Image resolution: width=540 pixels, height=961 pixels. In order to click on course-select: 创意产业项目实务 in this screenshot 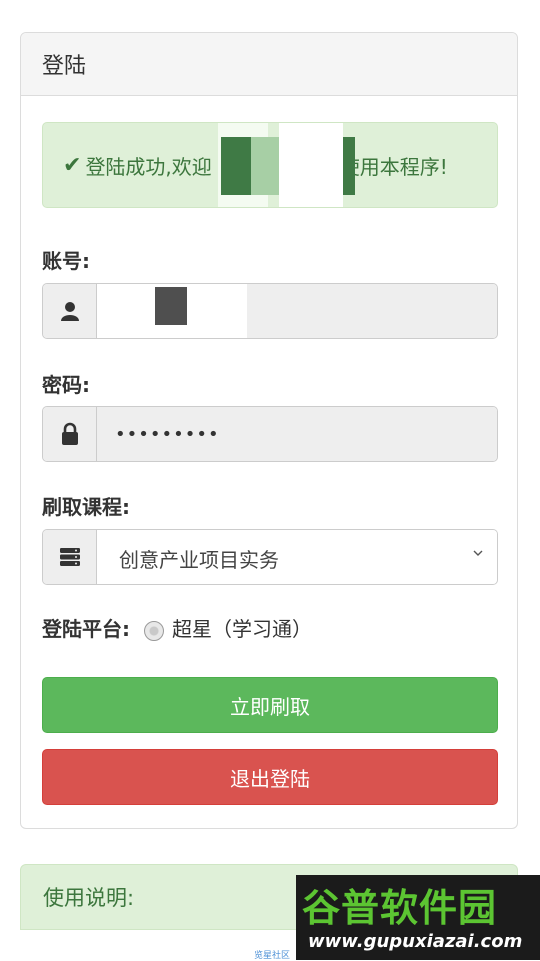, I will do `click(297, 557)`.